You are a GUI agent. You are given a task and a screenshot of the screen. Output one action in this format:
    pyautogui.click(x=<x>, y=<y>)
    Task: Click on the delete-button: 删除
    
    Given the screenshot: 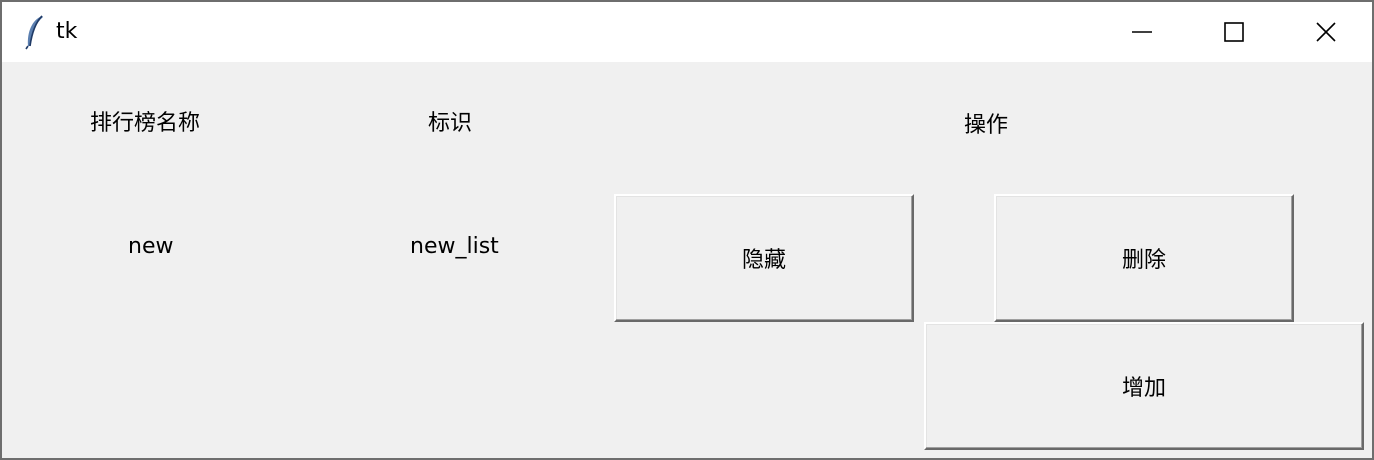 What is the action you would take?
    pyautogui.click(x=1144, y=258)
    